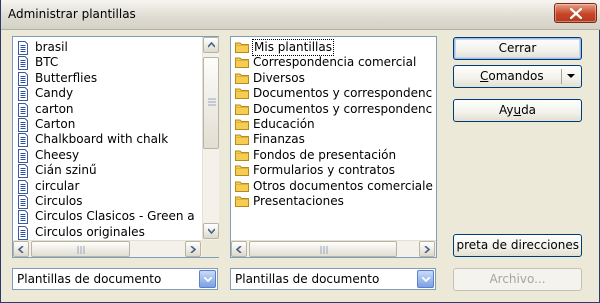 This screenshot has width=600, height=303. What do you see at coordinates (102, 139) in the screenshot?
I see `list-item-label: Chalkboard with chalk` at bounding box center [102, 139].